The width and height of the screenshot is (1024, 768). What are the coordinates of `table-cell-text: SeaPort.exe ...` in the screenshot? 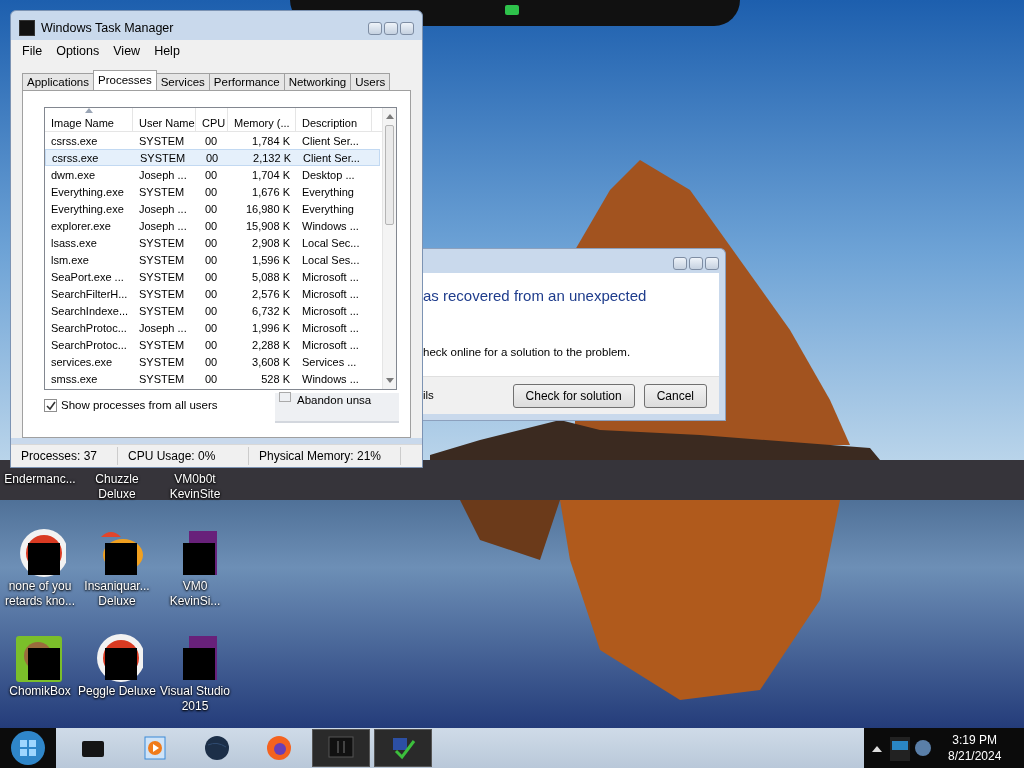 It's located at (87, 277).